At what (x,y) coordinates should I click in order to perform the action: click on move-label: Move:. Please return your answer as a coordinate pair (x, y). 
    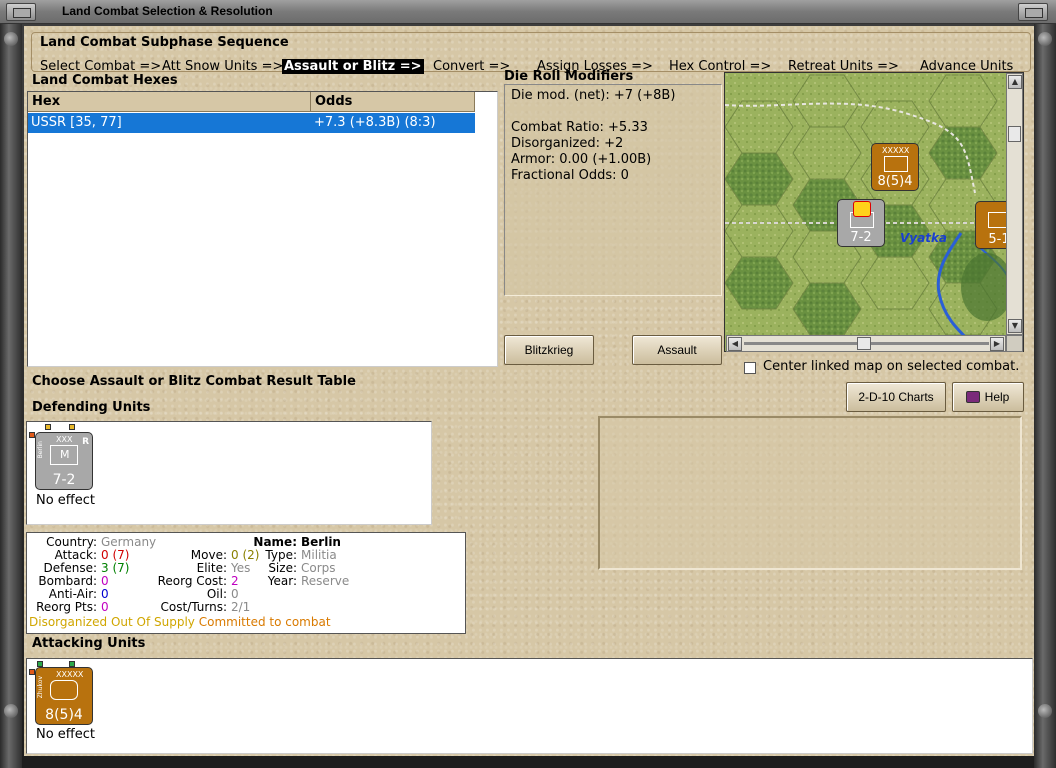
    Looking at the image, I should click on (208, 555).